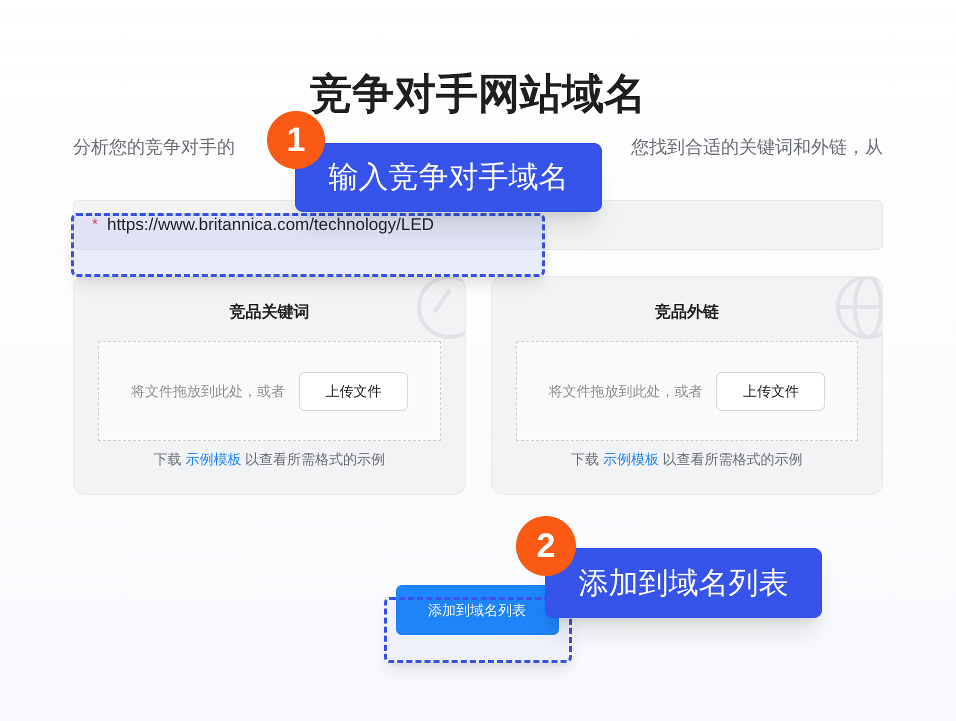 This screenshot has width=956, height=721. What do you see at coordinates (757, 147) in the screenshot?
I see `subtitle-text: 您找到合适的关键词和外链，从` at bounding box center [757, 147].